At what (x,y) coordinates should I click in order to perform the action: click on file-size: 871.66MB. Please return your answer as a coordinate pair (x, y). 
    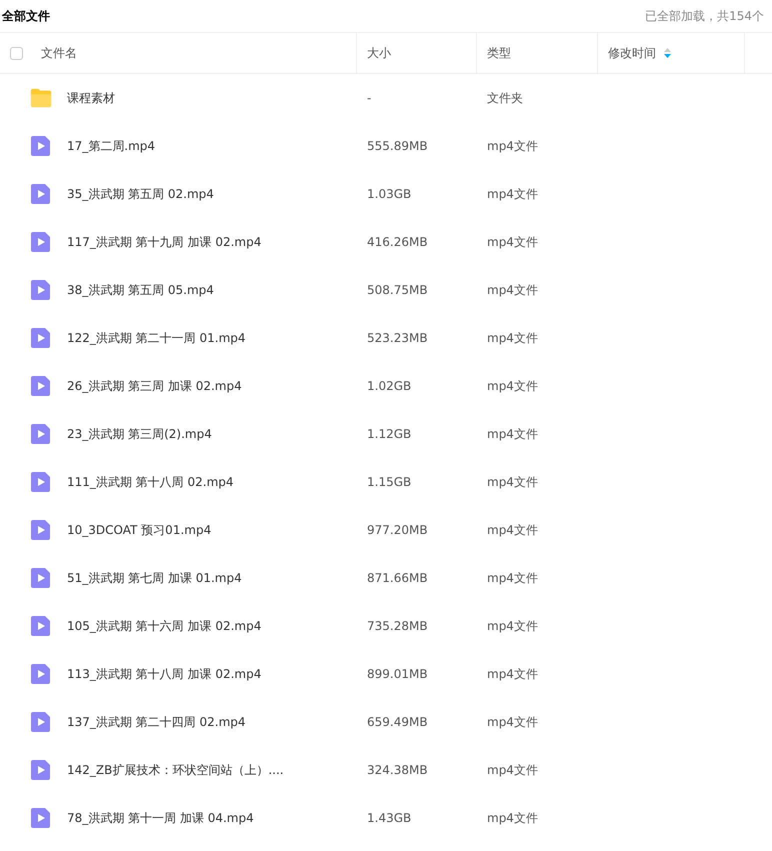
    Looking at the image, I should click on (397, 578).